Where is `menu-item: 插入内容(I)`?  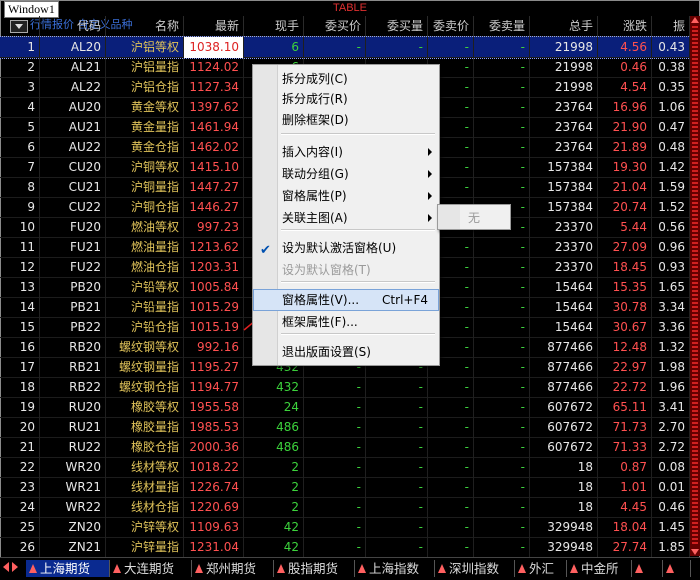 menu-item: 插入内容(I) is located at coordinates (346, 152).